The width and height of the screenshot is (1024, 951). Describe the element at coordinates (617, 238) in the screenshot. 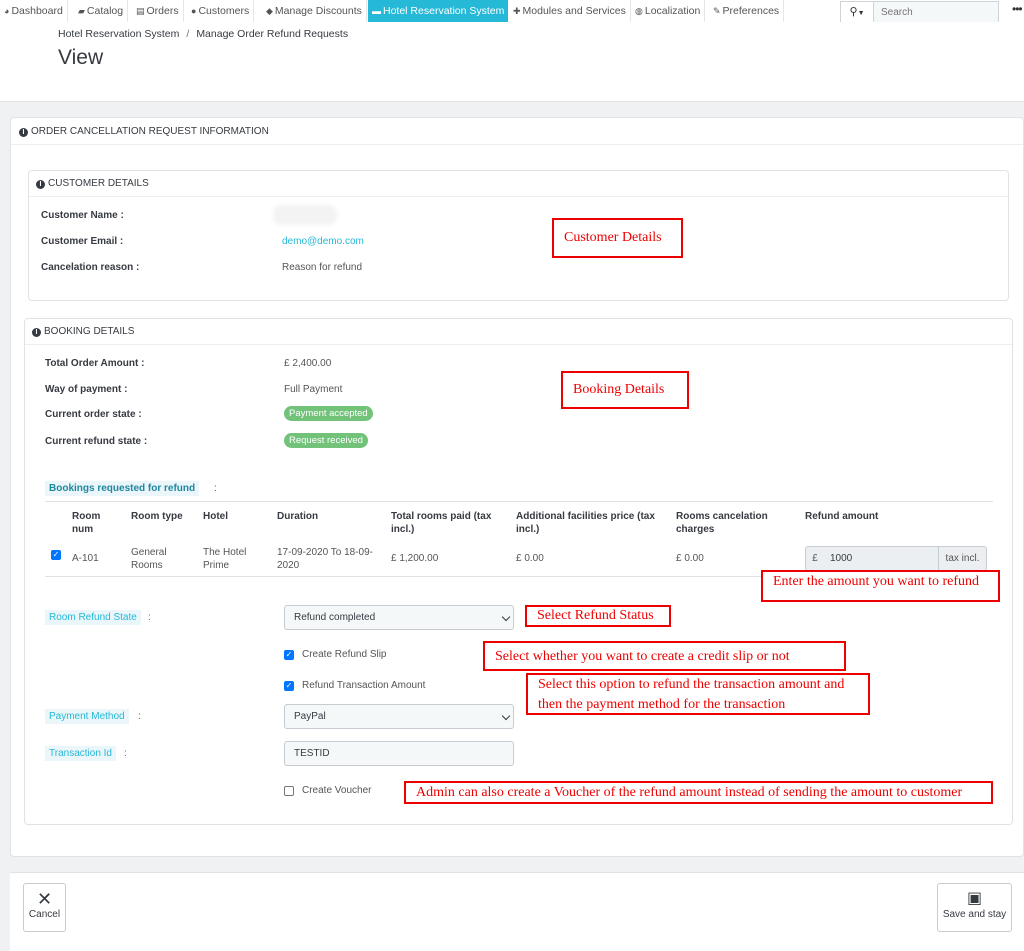

I see `annotation-customer-details: Customer Details` at that location.